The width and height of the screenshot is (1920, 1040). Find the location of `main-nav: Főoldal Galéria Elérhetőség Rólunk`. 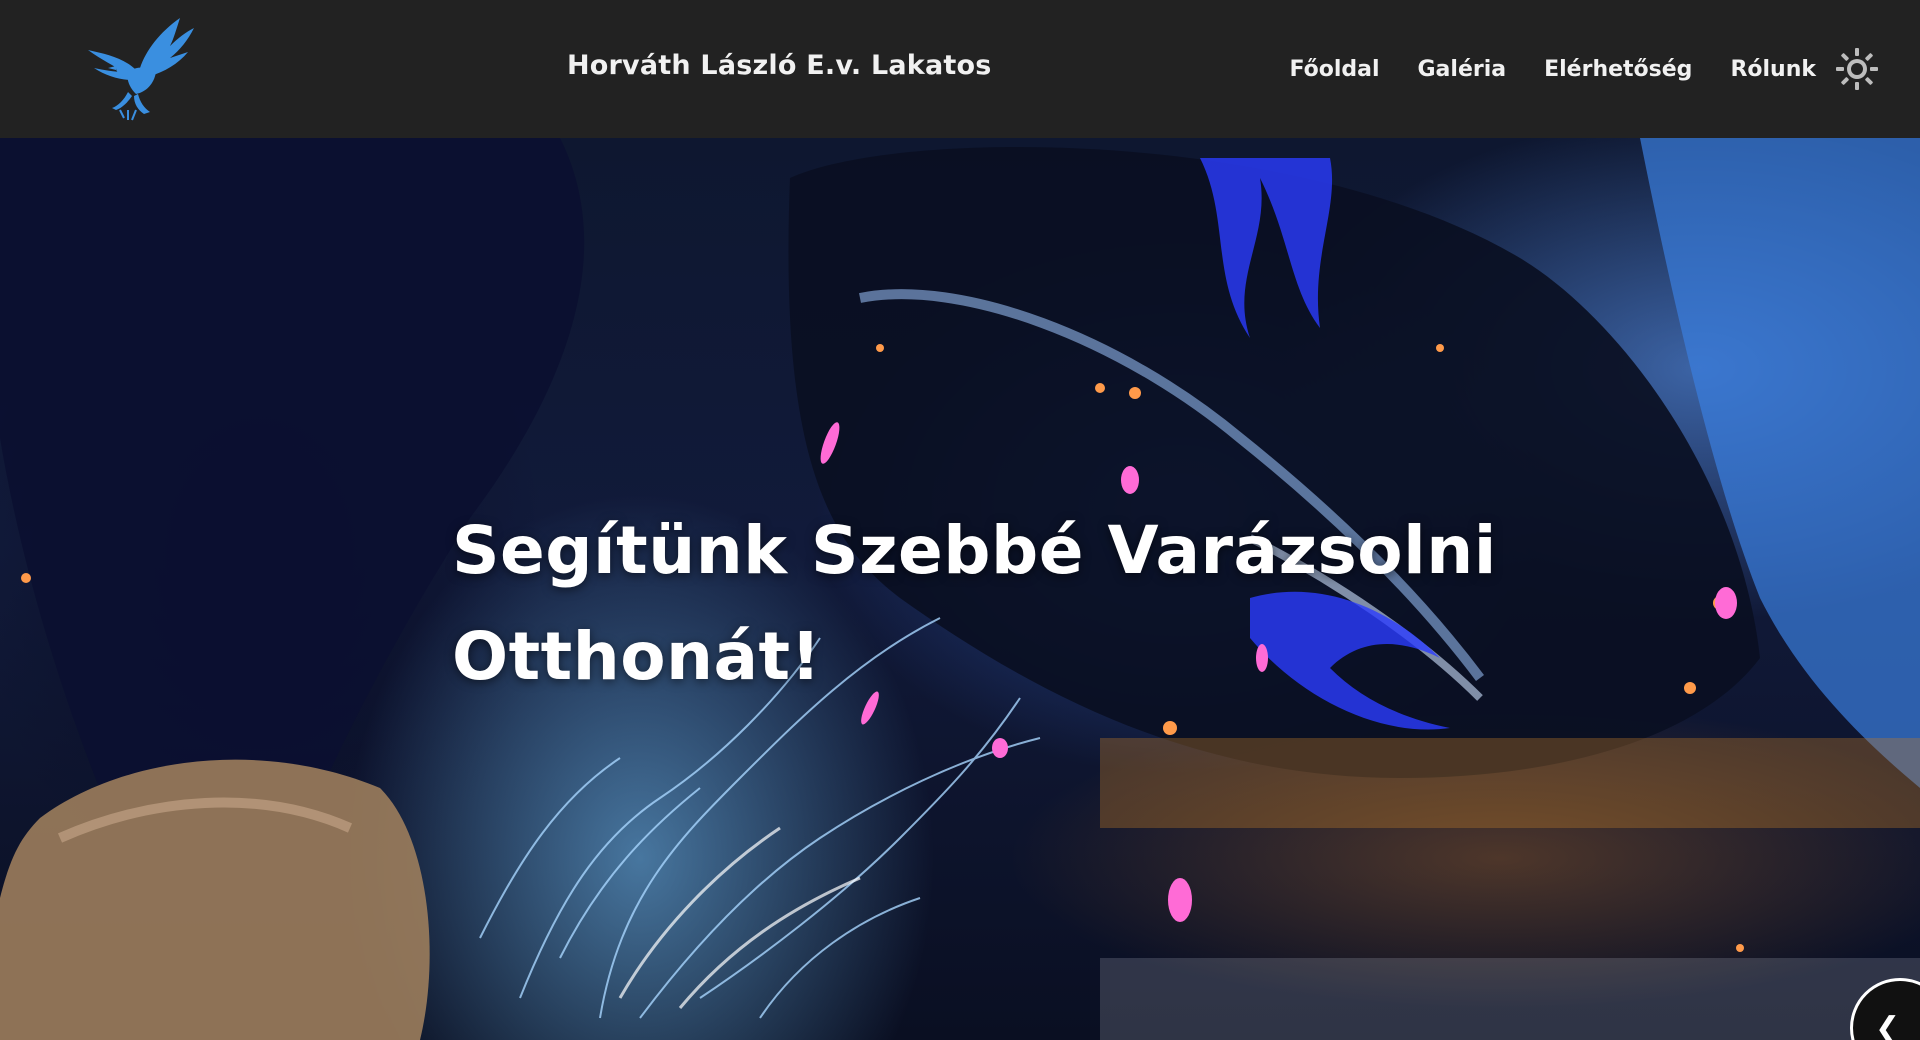

main-nav: Főoldal Galéria Elérhetőség Rólunk is located at coordinates (1584, 69).